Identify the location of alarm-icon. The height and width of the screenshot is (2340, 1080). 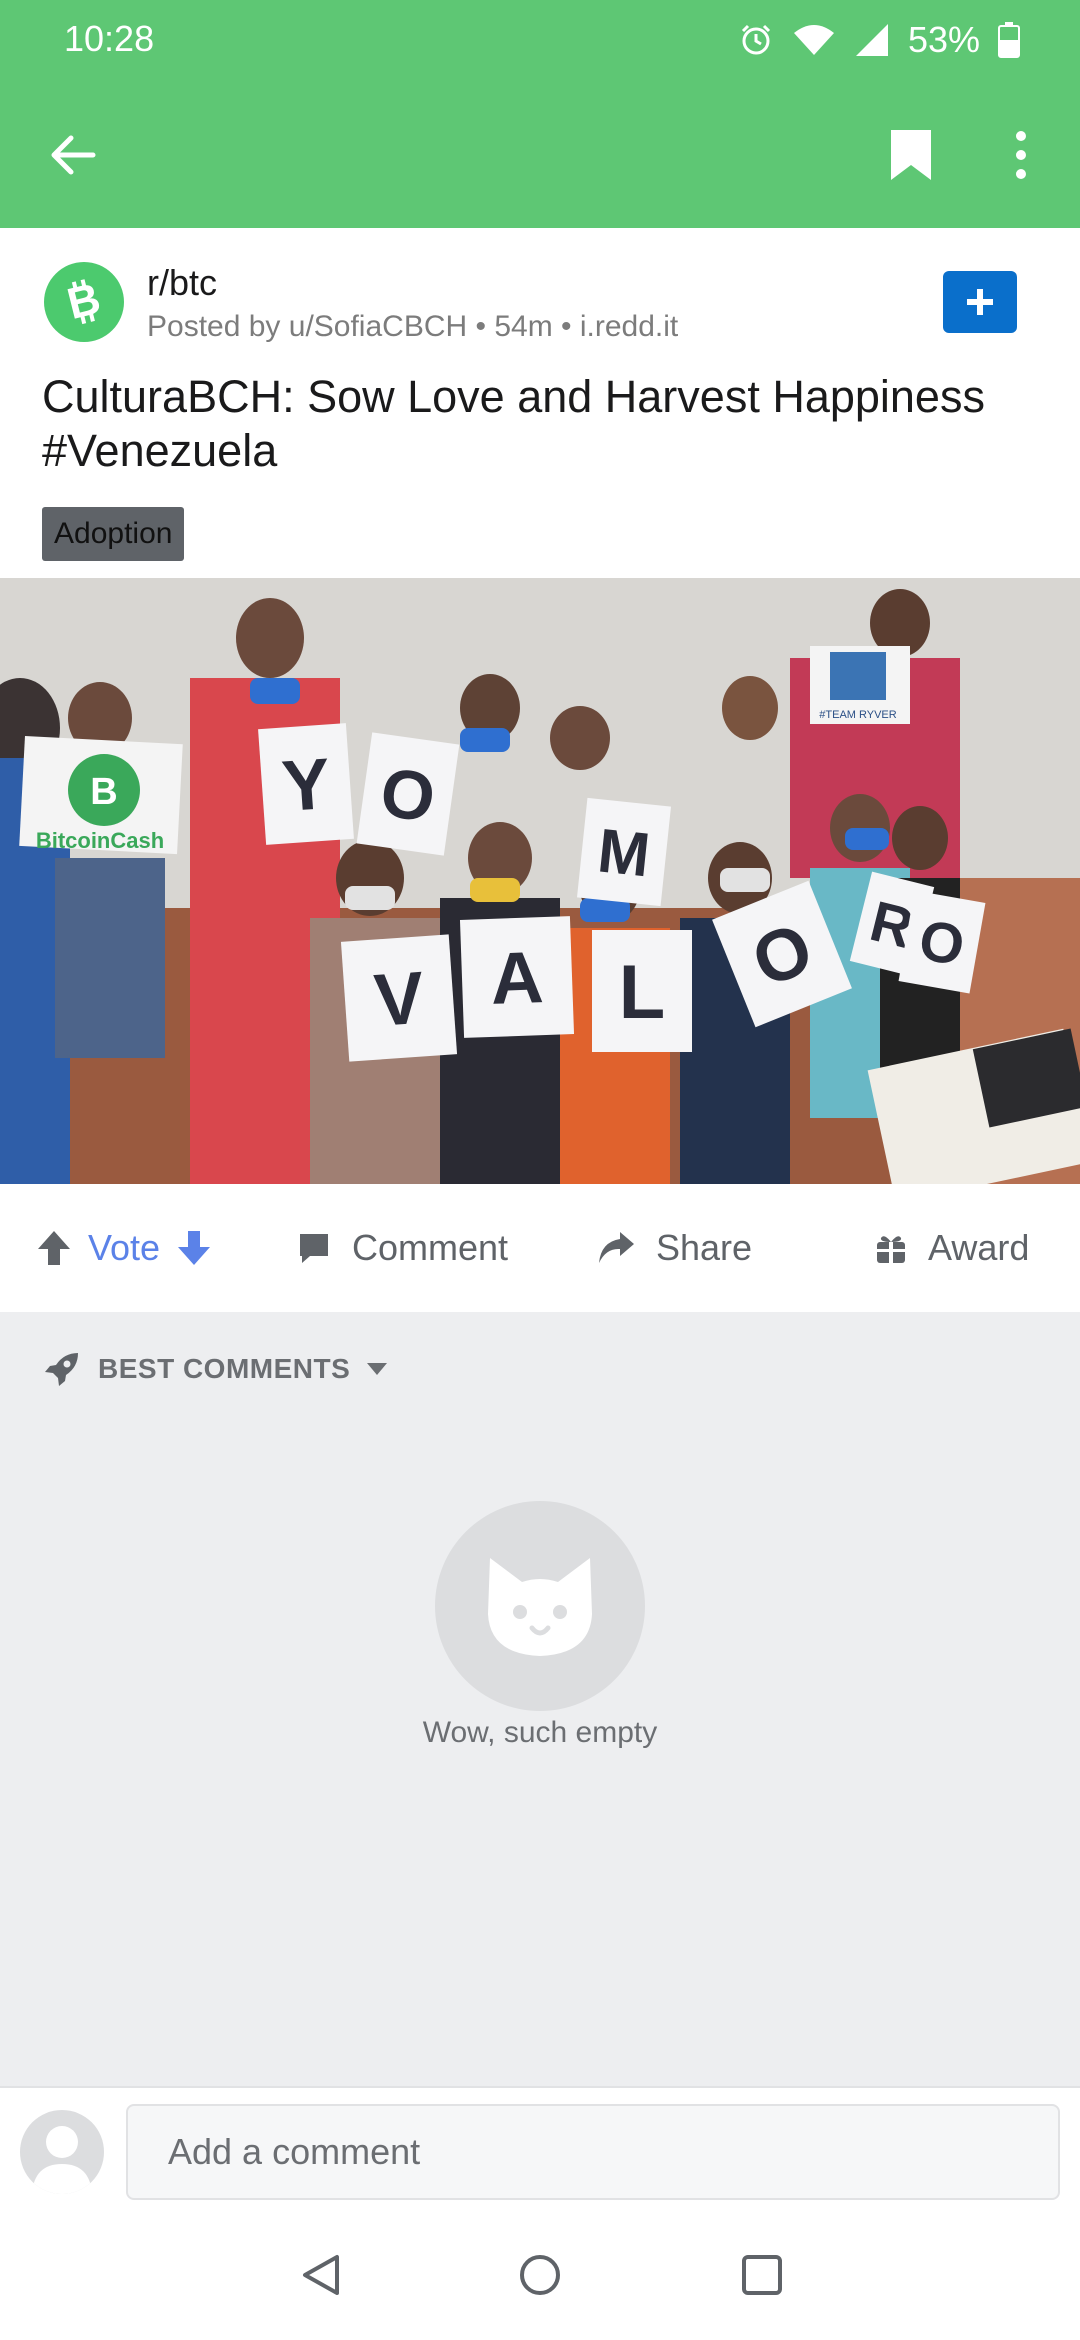
(755, 39).